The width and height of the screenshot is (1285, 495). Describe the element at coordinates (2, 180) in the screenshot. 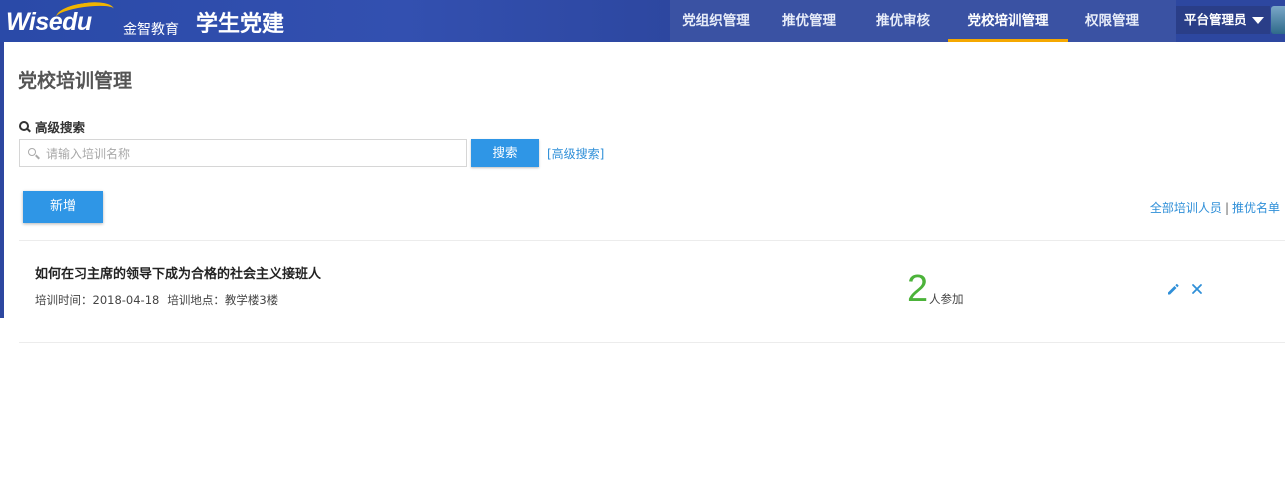

I see `left-accent-bar` at that location.